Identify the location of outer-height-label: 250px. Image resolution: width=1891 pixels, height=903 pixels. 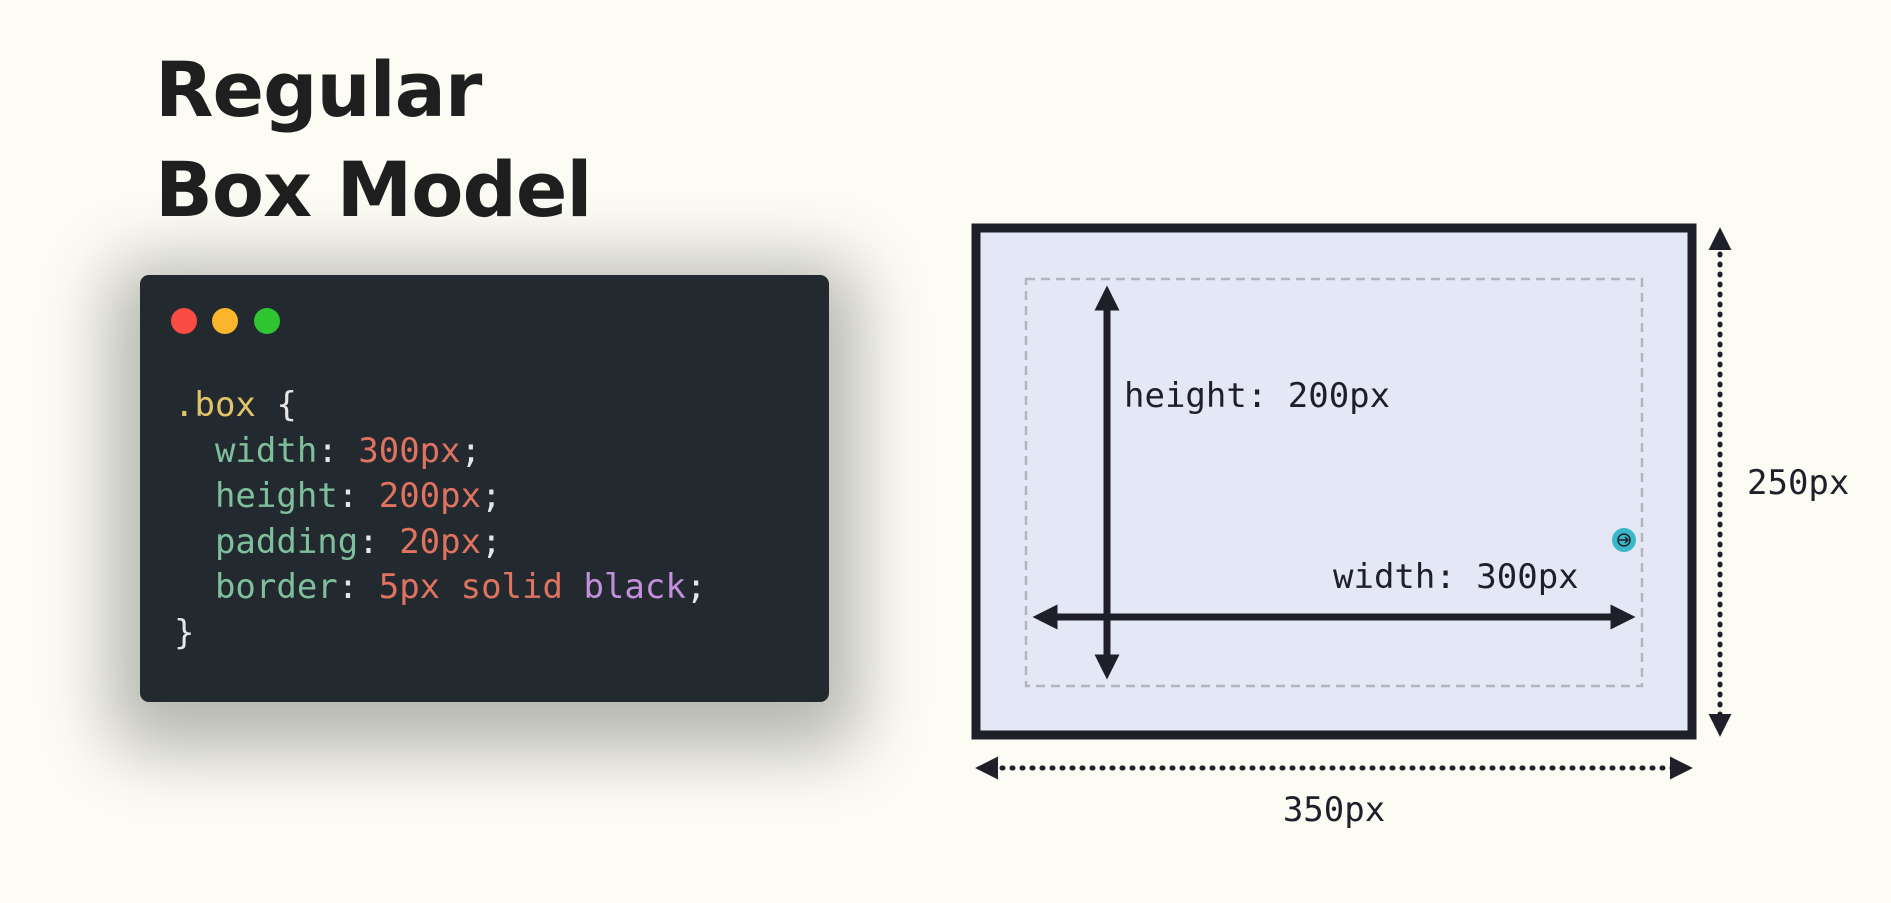
(1798, 483).